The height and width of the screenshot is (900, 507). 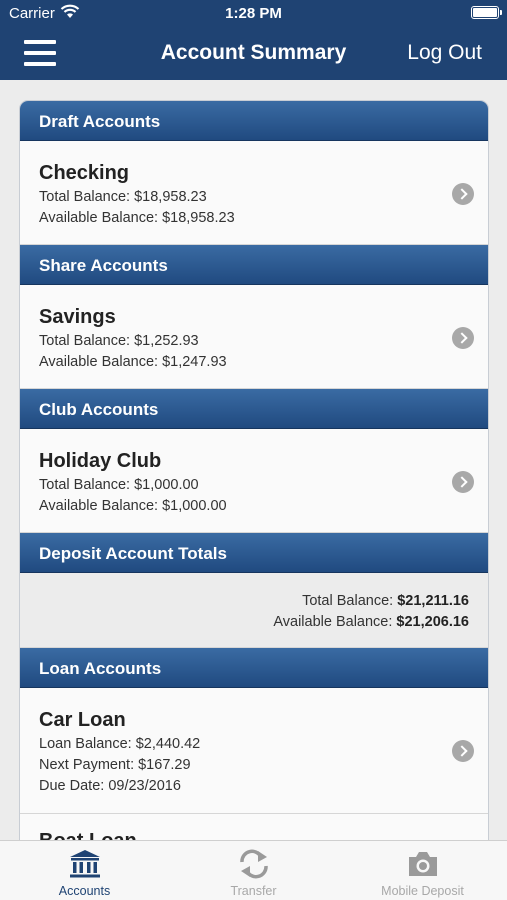 I want to click on status-bar: Carrier 1:28 PM, so click(x=253, y=14).